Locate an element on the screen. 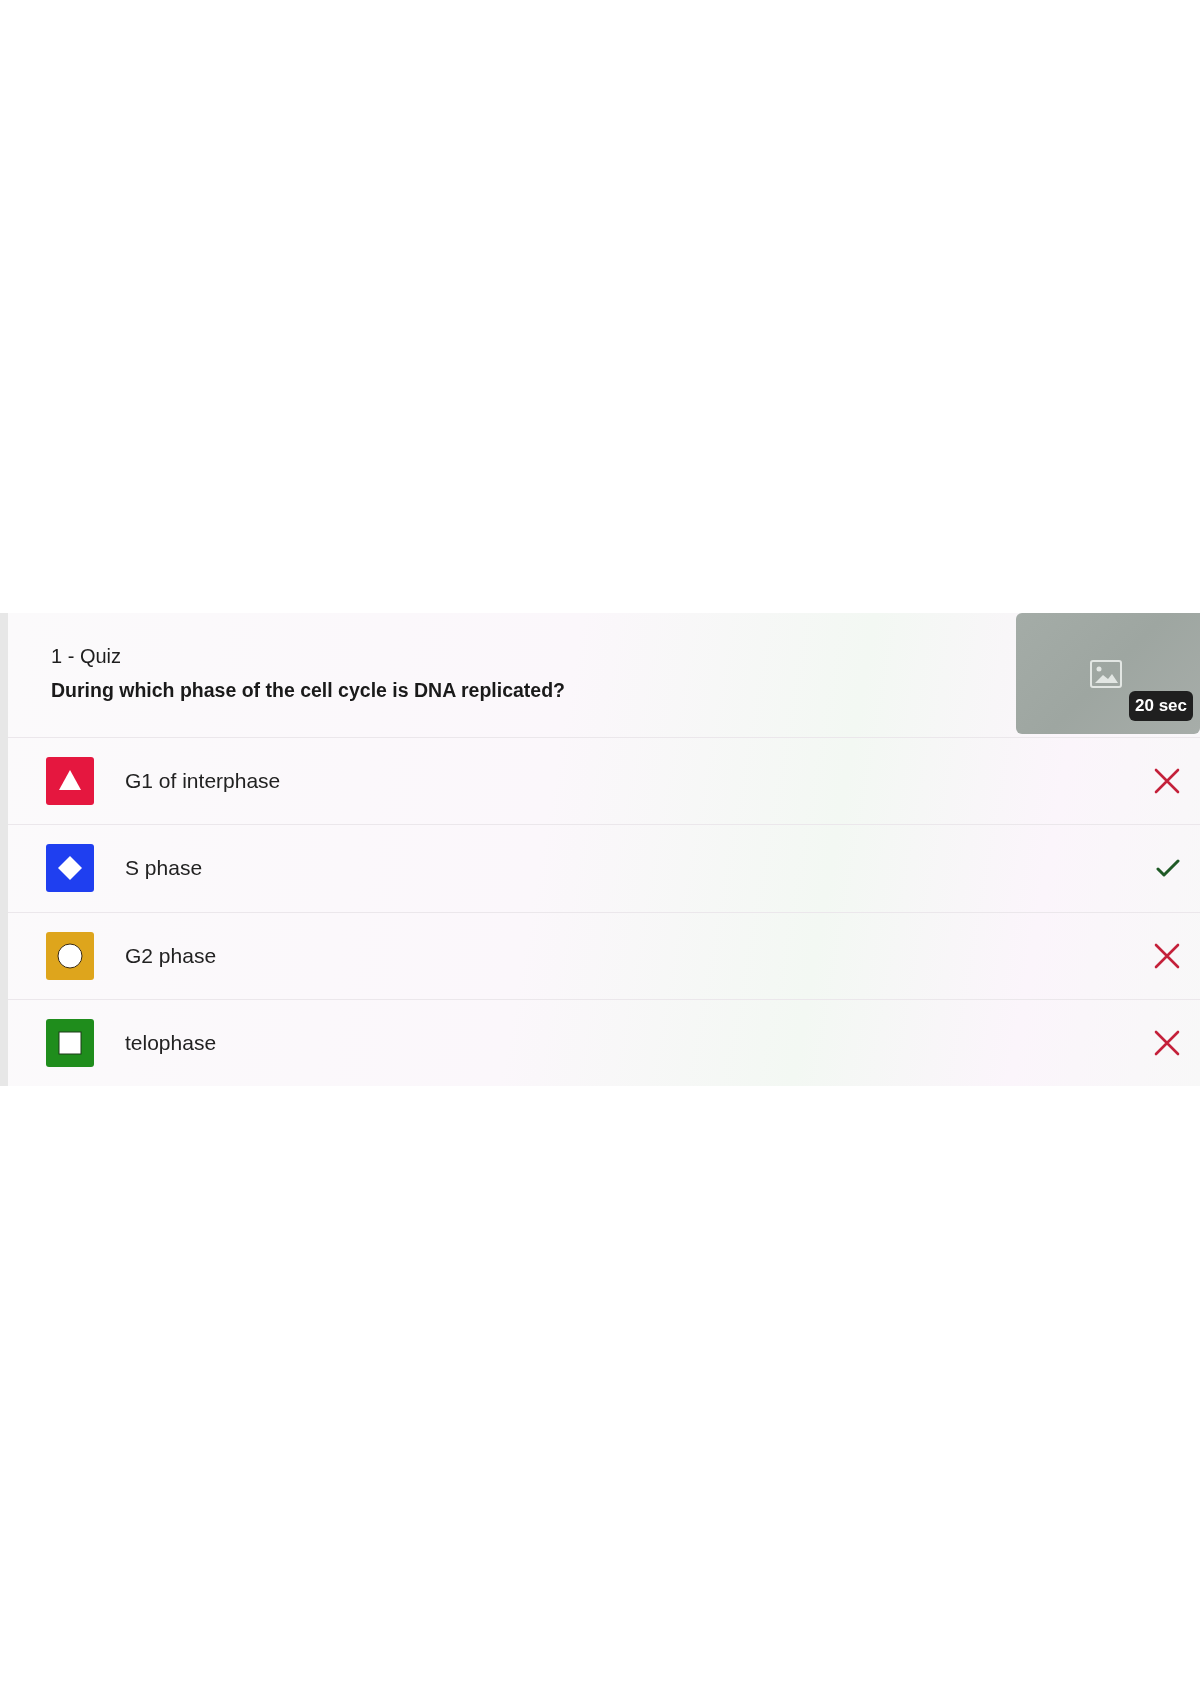 This screenshot has height=1698, width=1200. image-icon is located at coordinates (1106, 673).